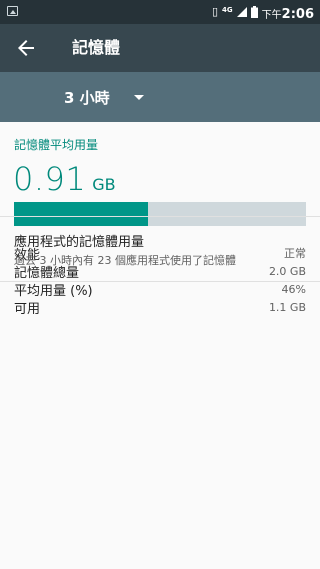 Image resolution: width=320 pixels, height=569 pixels. I want to click on stat-row: 平均用量 (%) 46%, so click(160, 289).